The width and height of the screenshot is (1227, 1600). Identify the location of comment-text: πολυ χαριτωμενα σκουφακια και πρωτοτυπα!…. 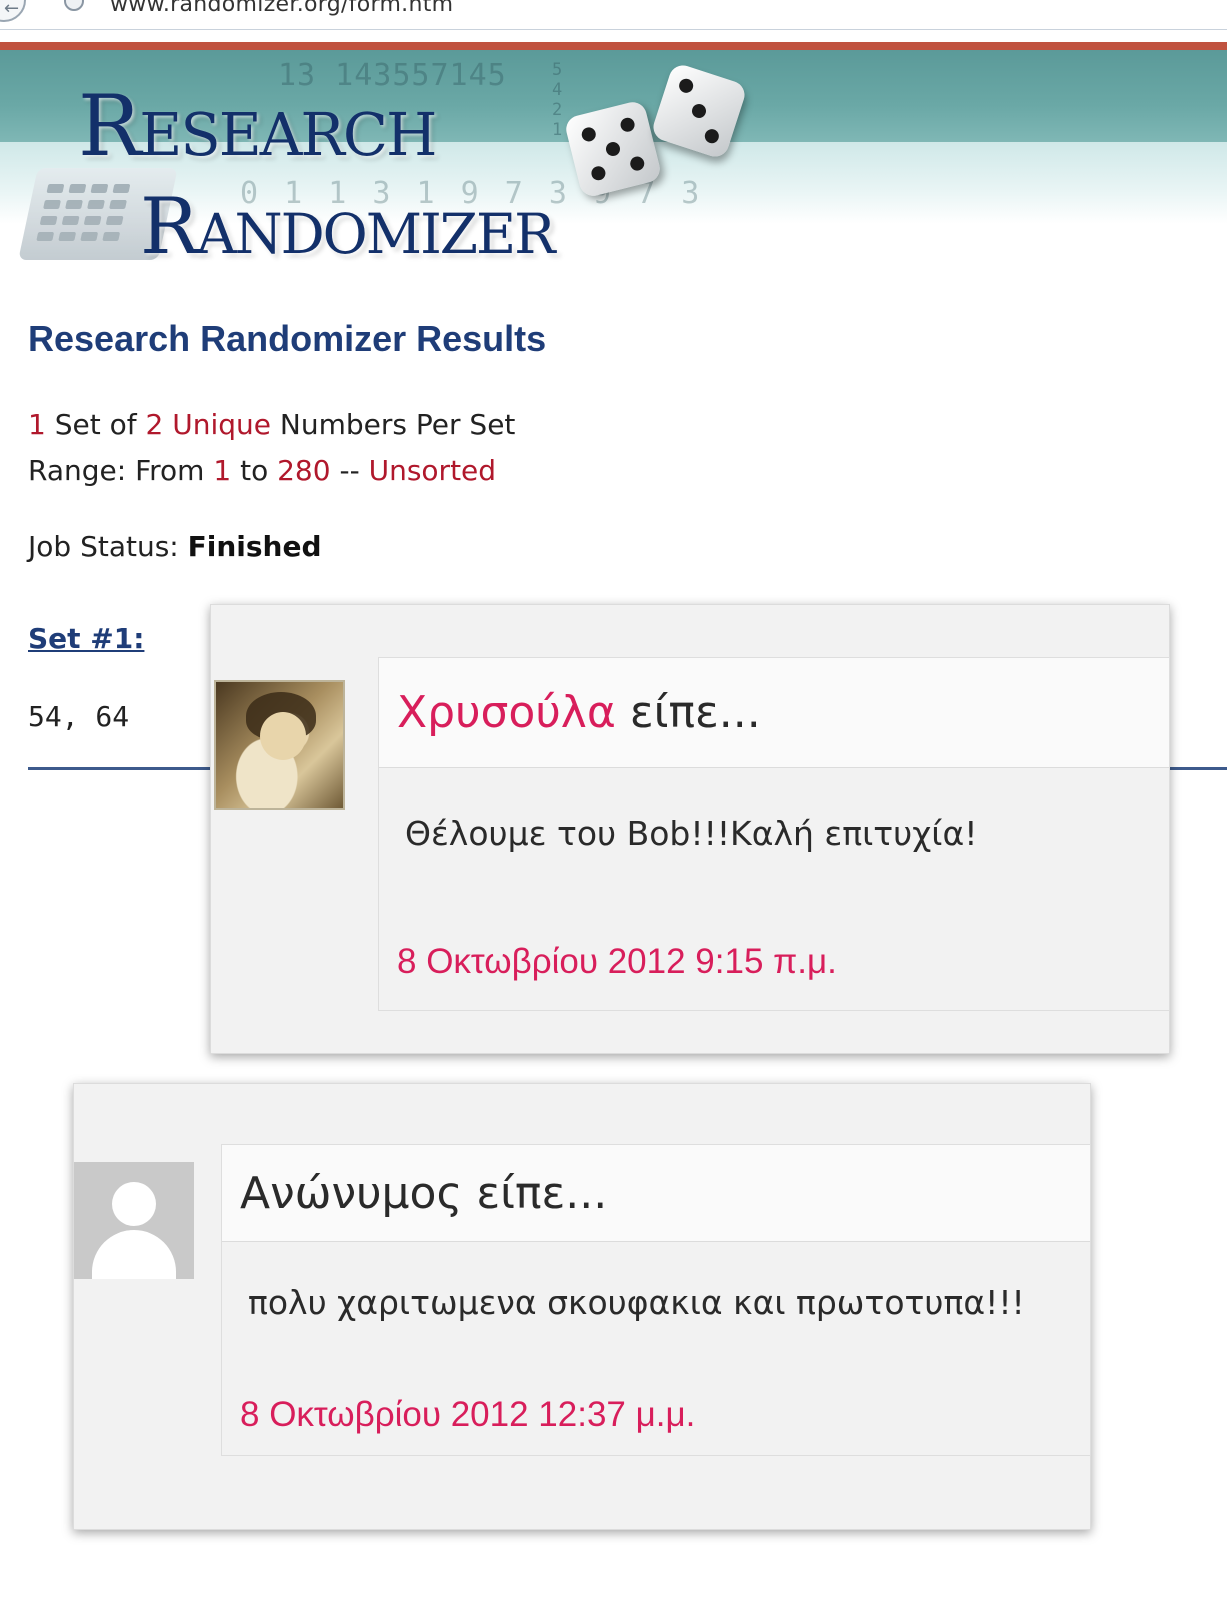
(636, 1302).